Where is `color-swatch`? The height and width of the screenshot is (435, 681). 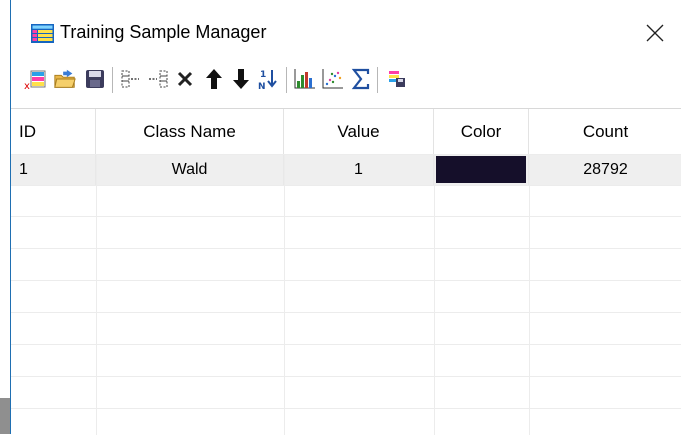 color-swatch is located at coordinates (481, 169).